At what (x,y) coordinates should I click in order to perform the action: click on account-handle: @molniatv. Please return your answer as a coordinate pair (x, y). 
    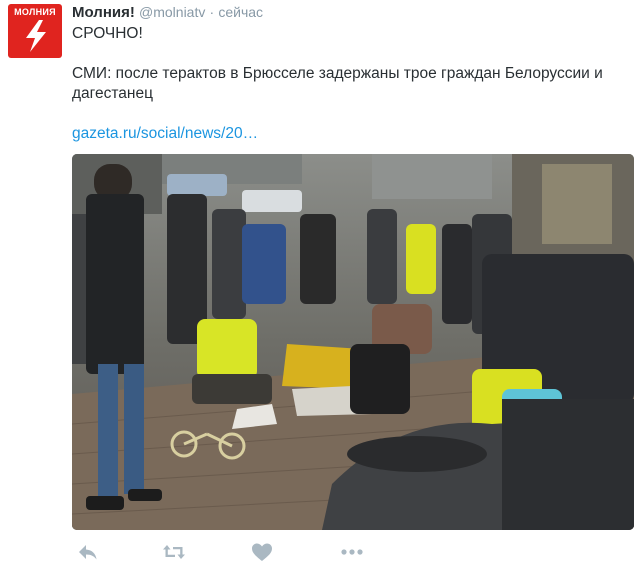
    Looking at the image, I should click on (172, 12).